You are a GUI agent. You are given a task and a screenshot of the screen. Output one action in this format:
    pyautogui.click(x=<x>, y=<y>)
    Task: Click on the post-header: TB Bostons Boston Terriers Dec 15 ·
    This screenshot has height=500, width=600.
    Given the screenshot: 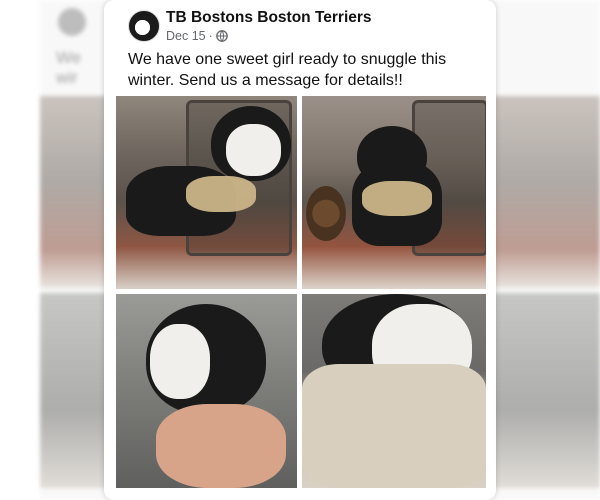 What is the action you would take?
    pyautogui.click(x=300, y=23)
    